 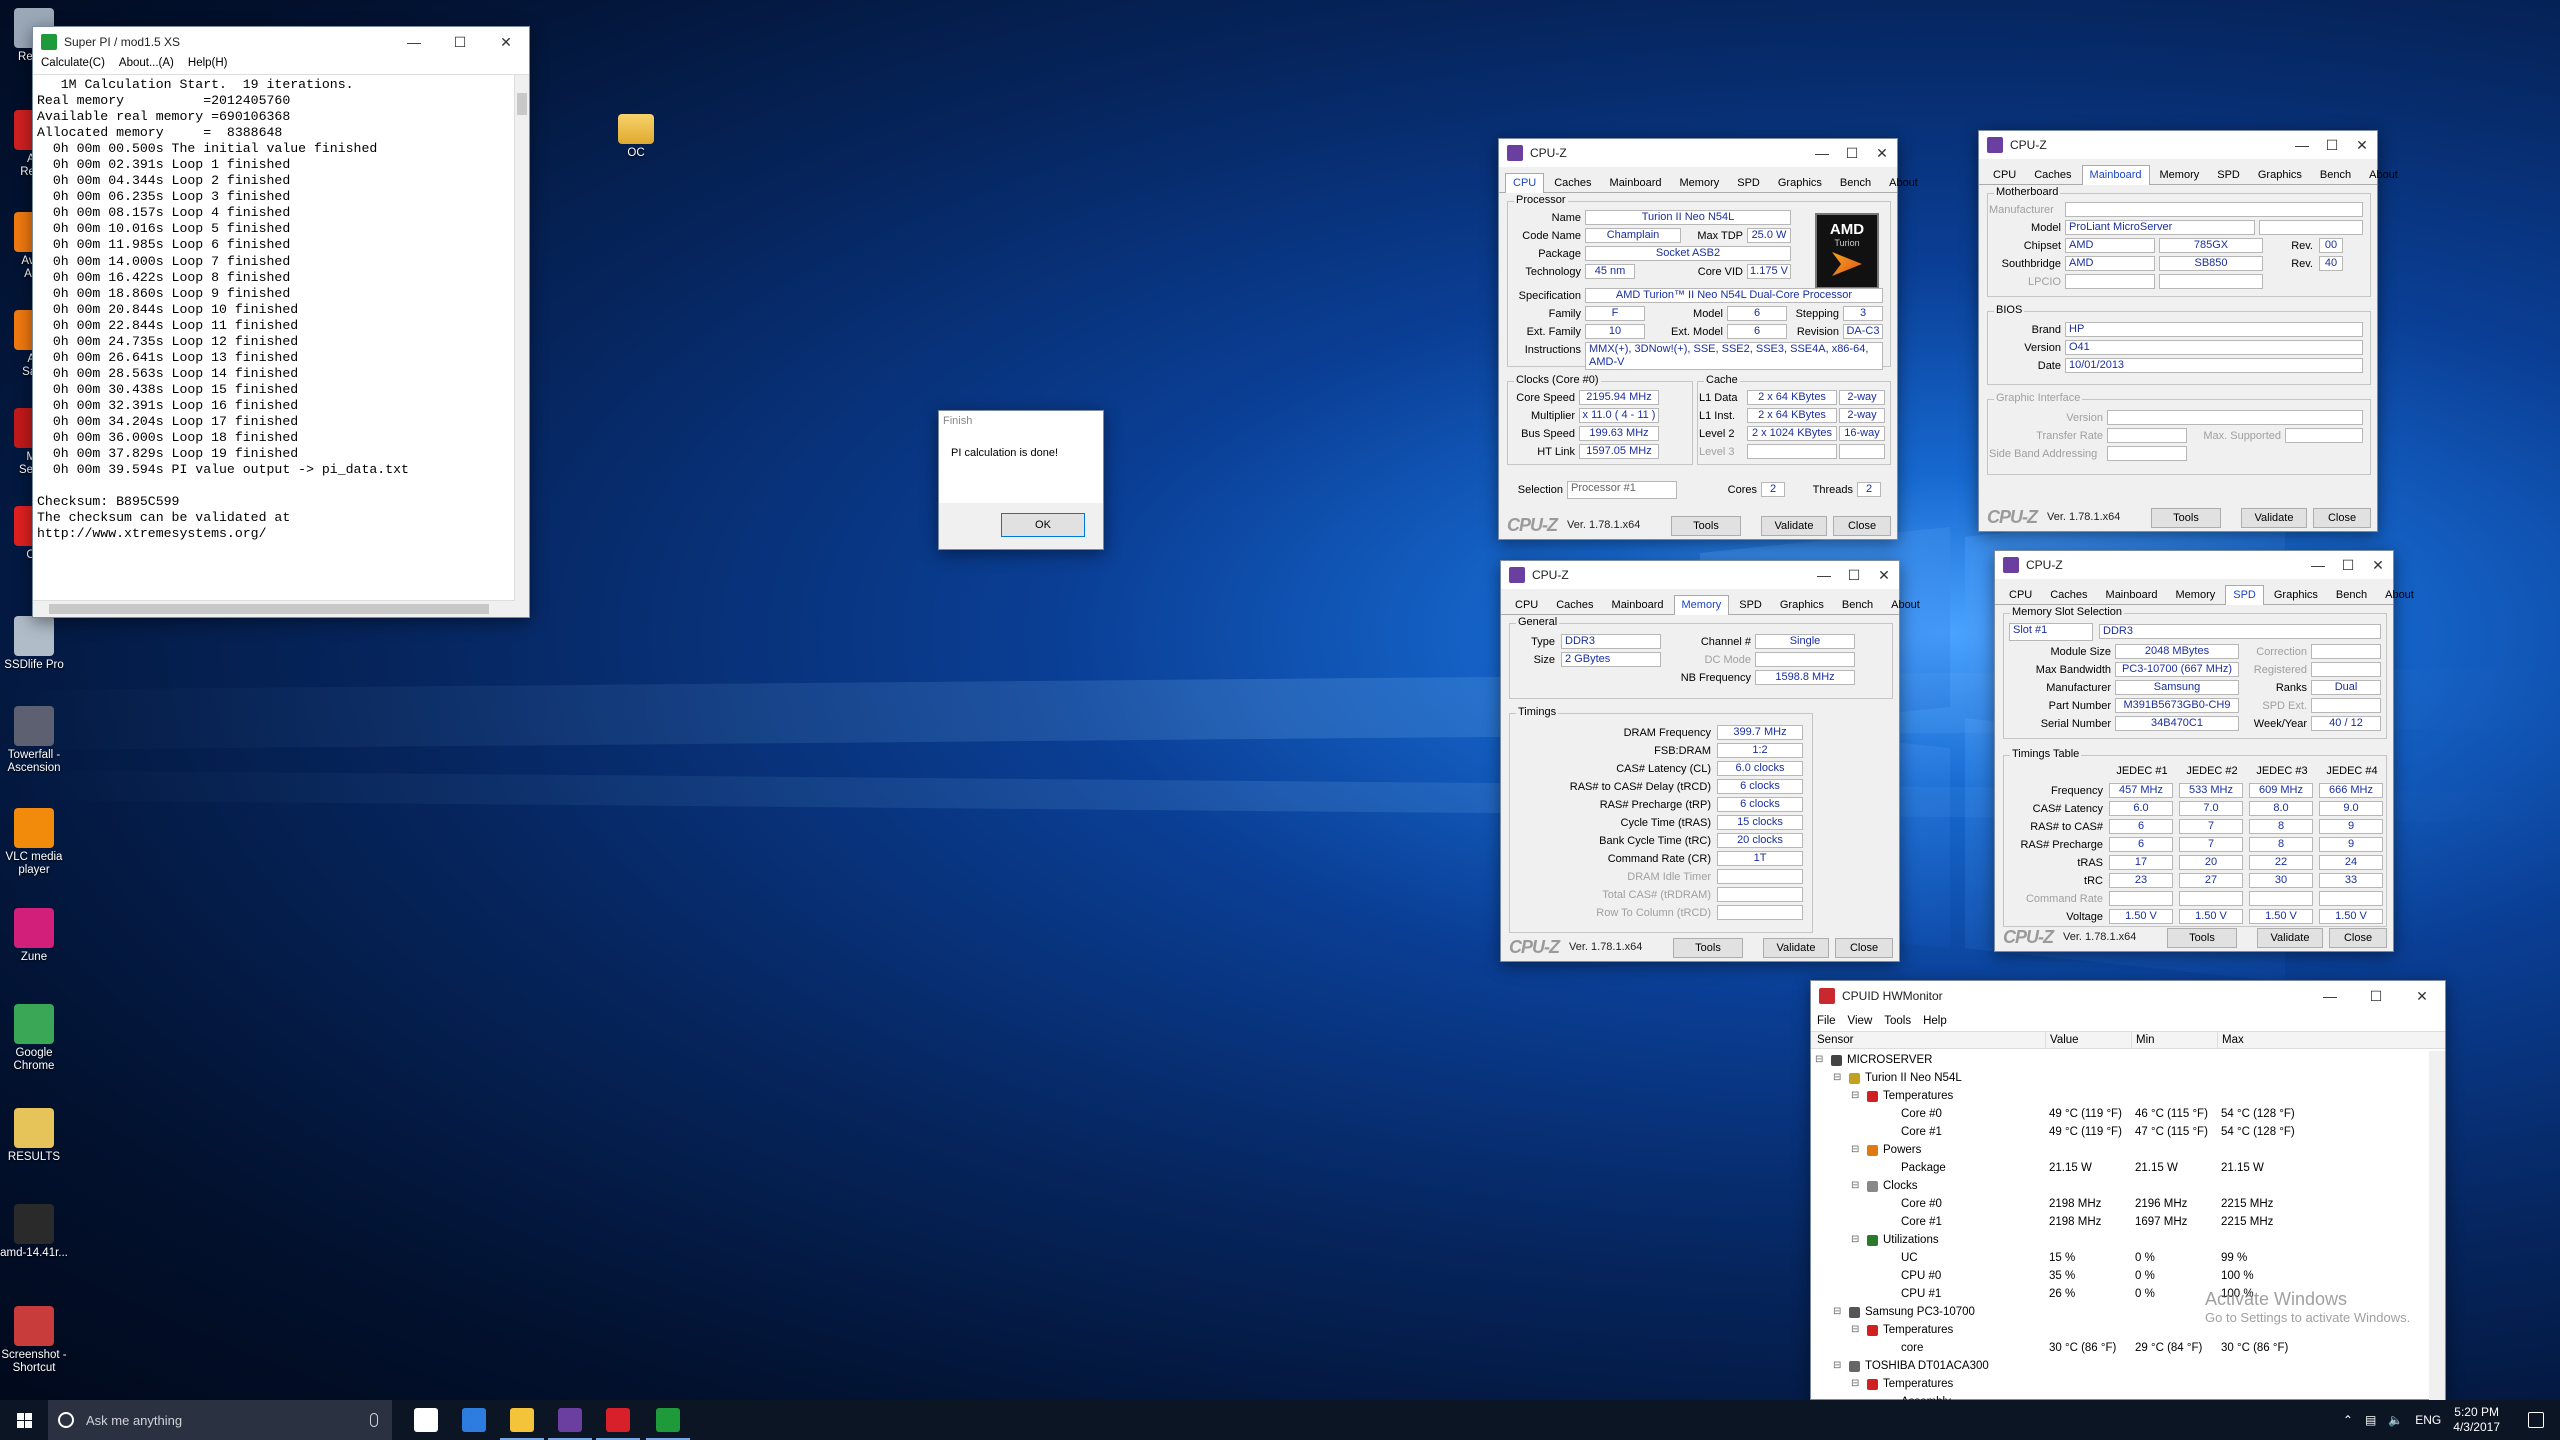 I want to click on microphone-icon, so click(x=374, y=1420).